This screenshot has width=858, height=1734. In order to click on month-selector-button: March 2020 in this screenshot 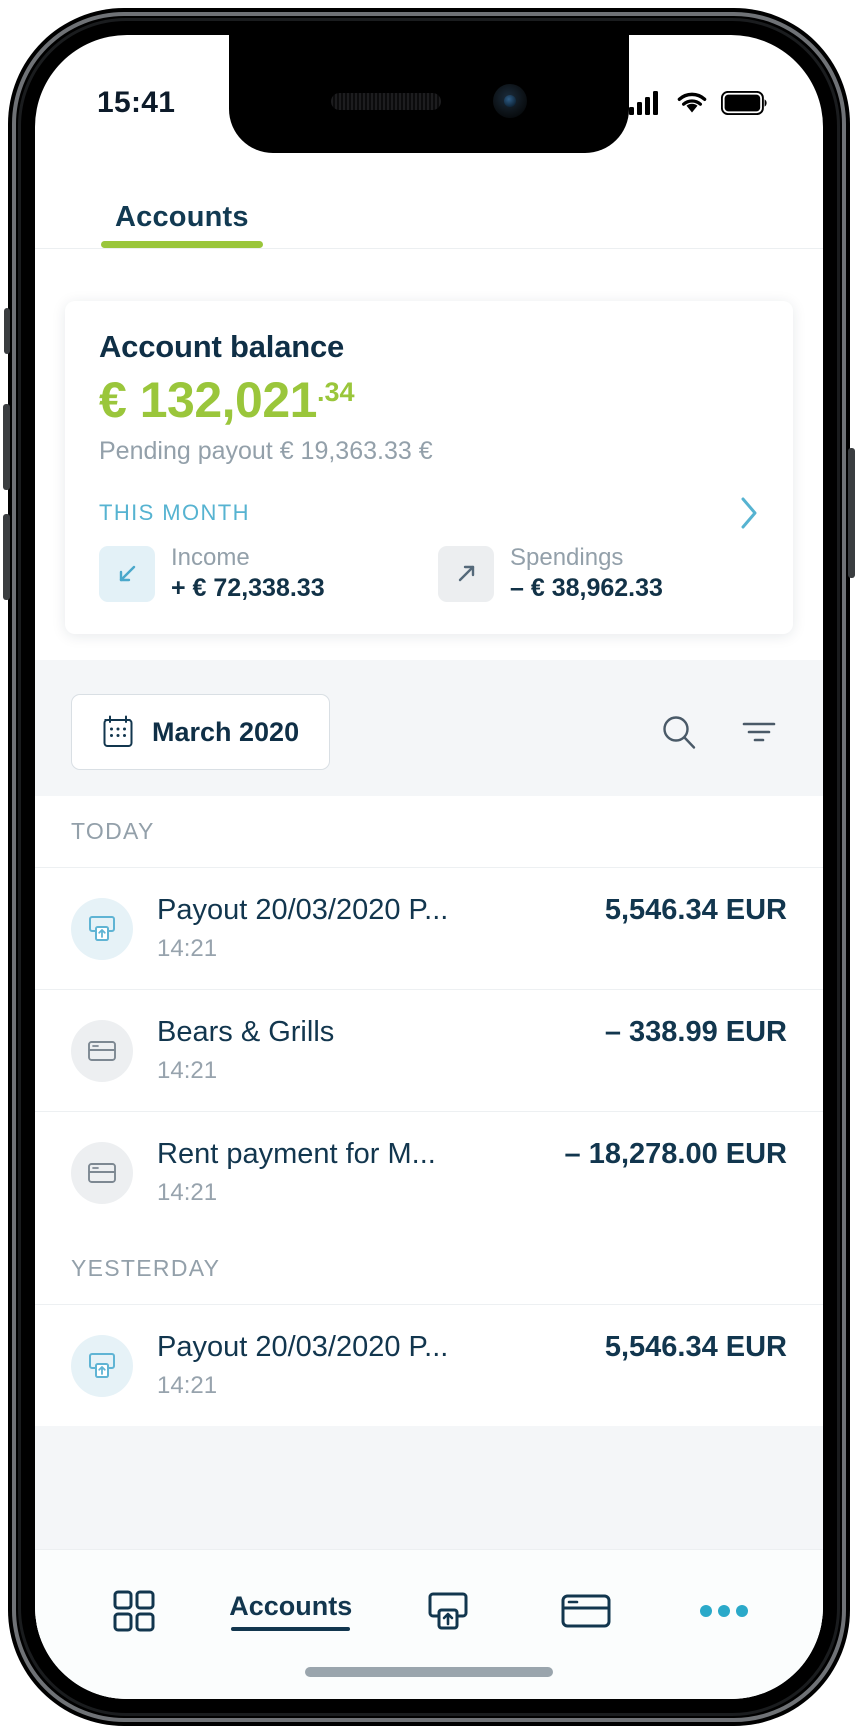, I will do `click(201, 732)`.